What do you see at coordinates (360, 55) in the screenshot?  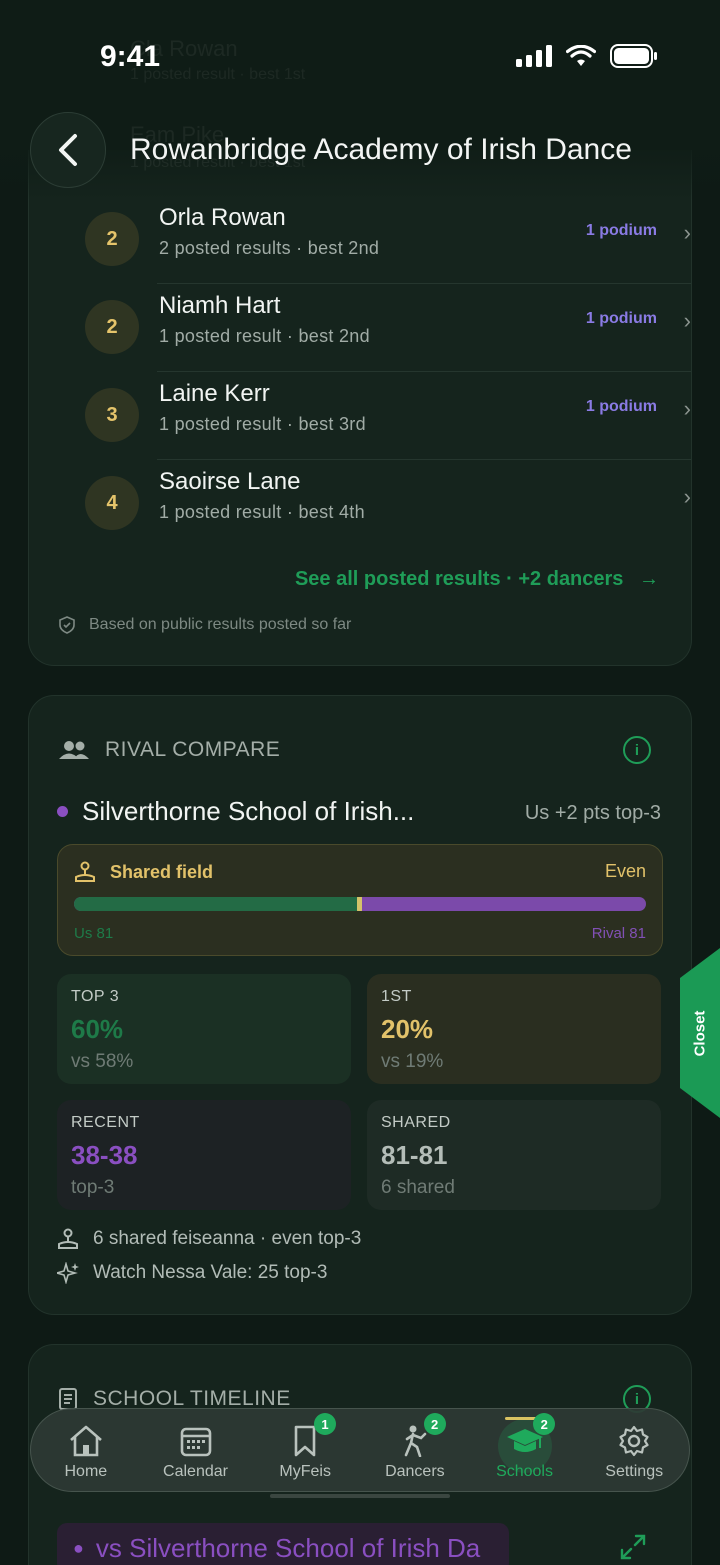 I see `status-bar: 9:41` at bounding box center [360, 55].